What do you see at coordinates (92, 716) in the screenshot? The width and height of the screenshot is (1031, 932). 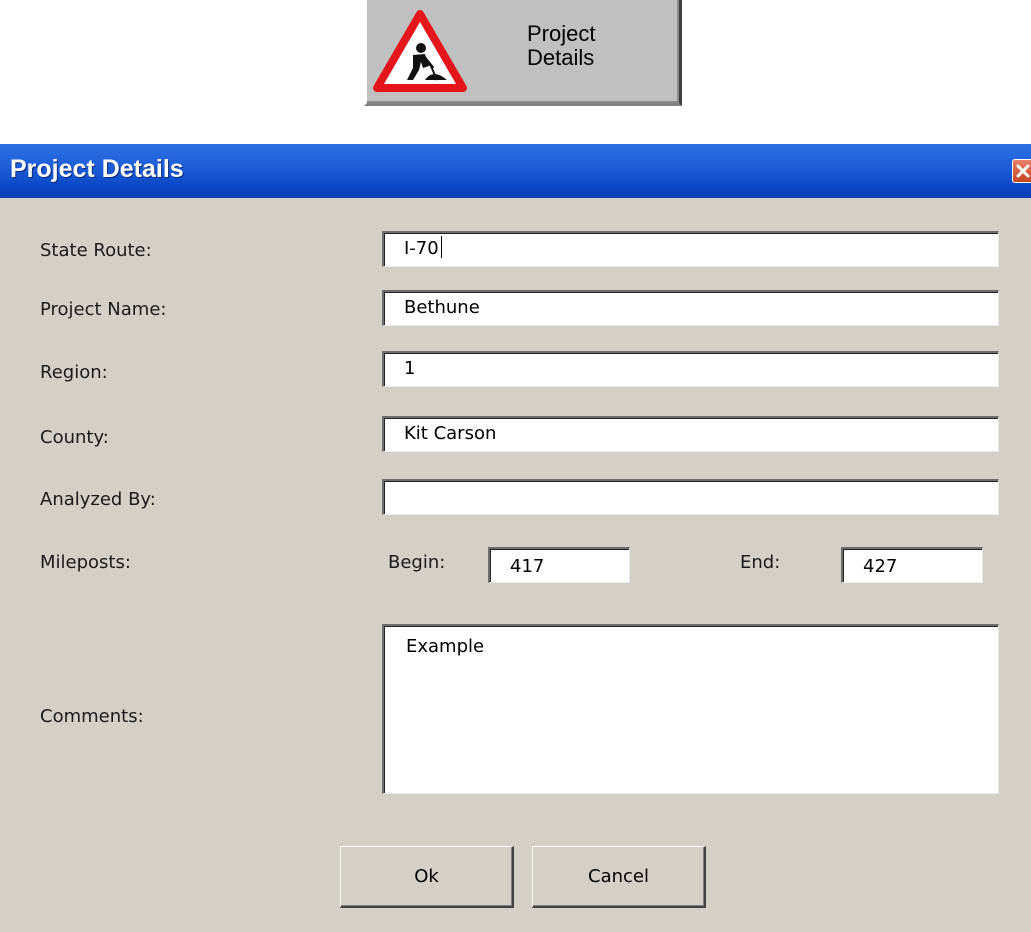 I see `comments-label: Comments:` at bounding box center [92, 716].